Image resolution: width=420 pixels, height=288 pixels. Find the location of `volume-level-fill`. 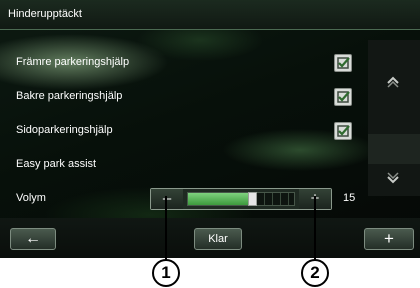

volume-level-fill is located at coordinates (220, 199).